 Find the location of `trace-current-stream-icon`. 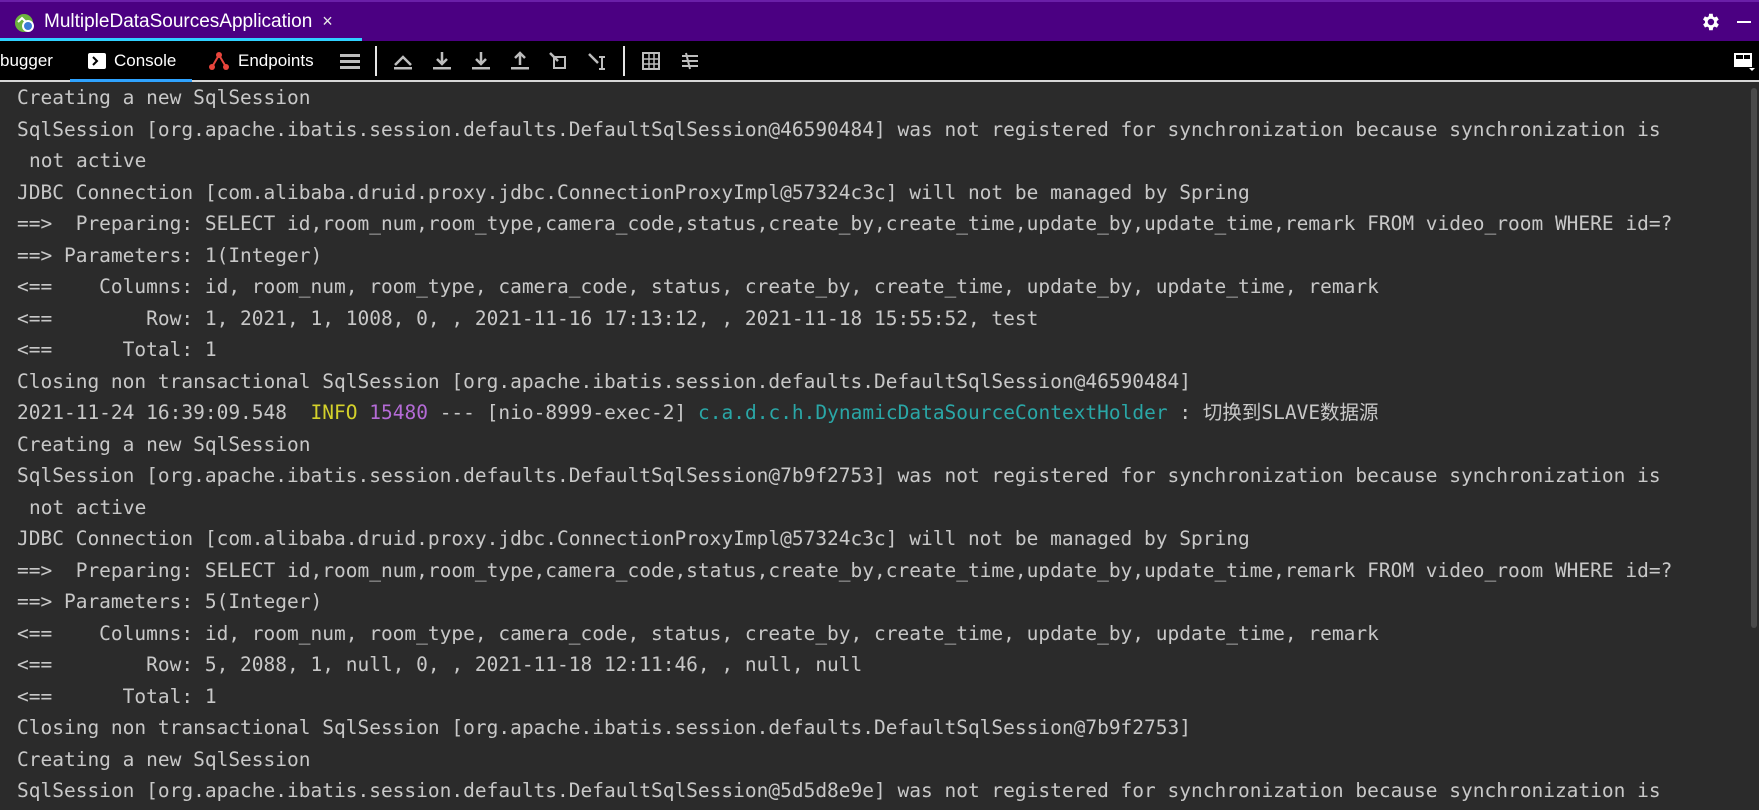

trace-current-stream-icon is located at coordinates (689, 60).